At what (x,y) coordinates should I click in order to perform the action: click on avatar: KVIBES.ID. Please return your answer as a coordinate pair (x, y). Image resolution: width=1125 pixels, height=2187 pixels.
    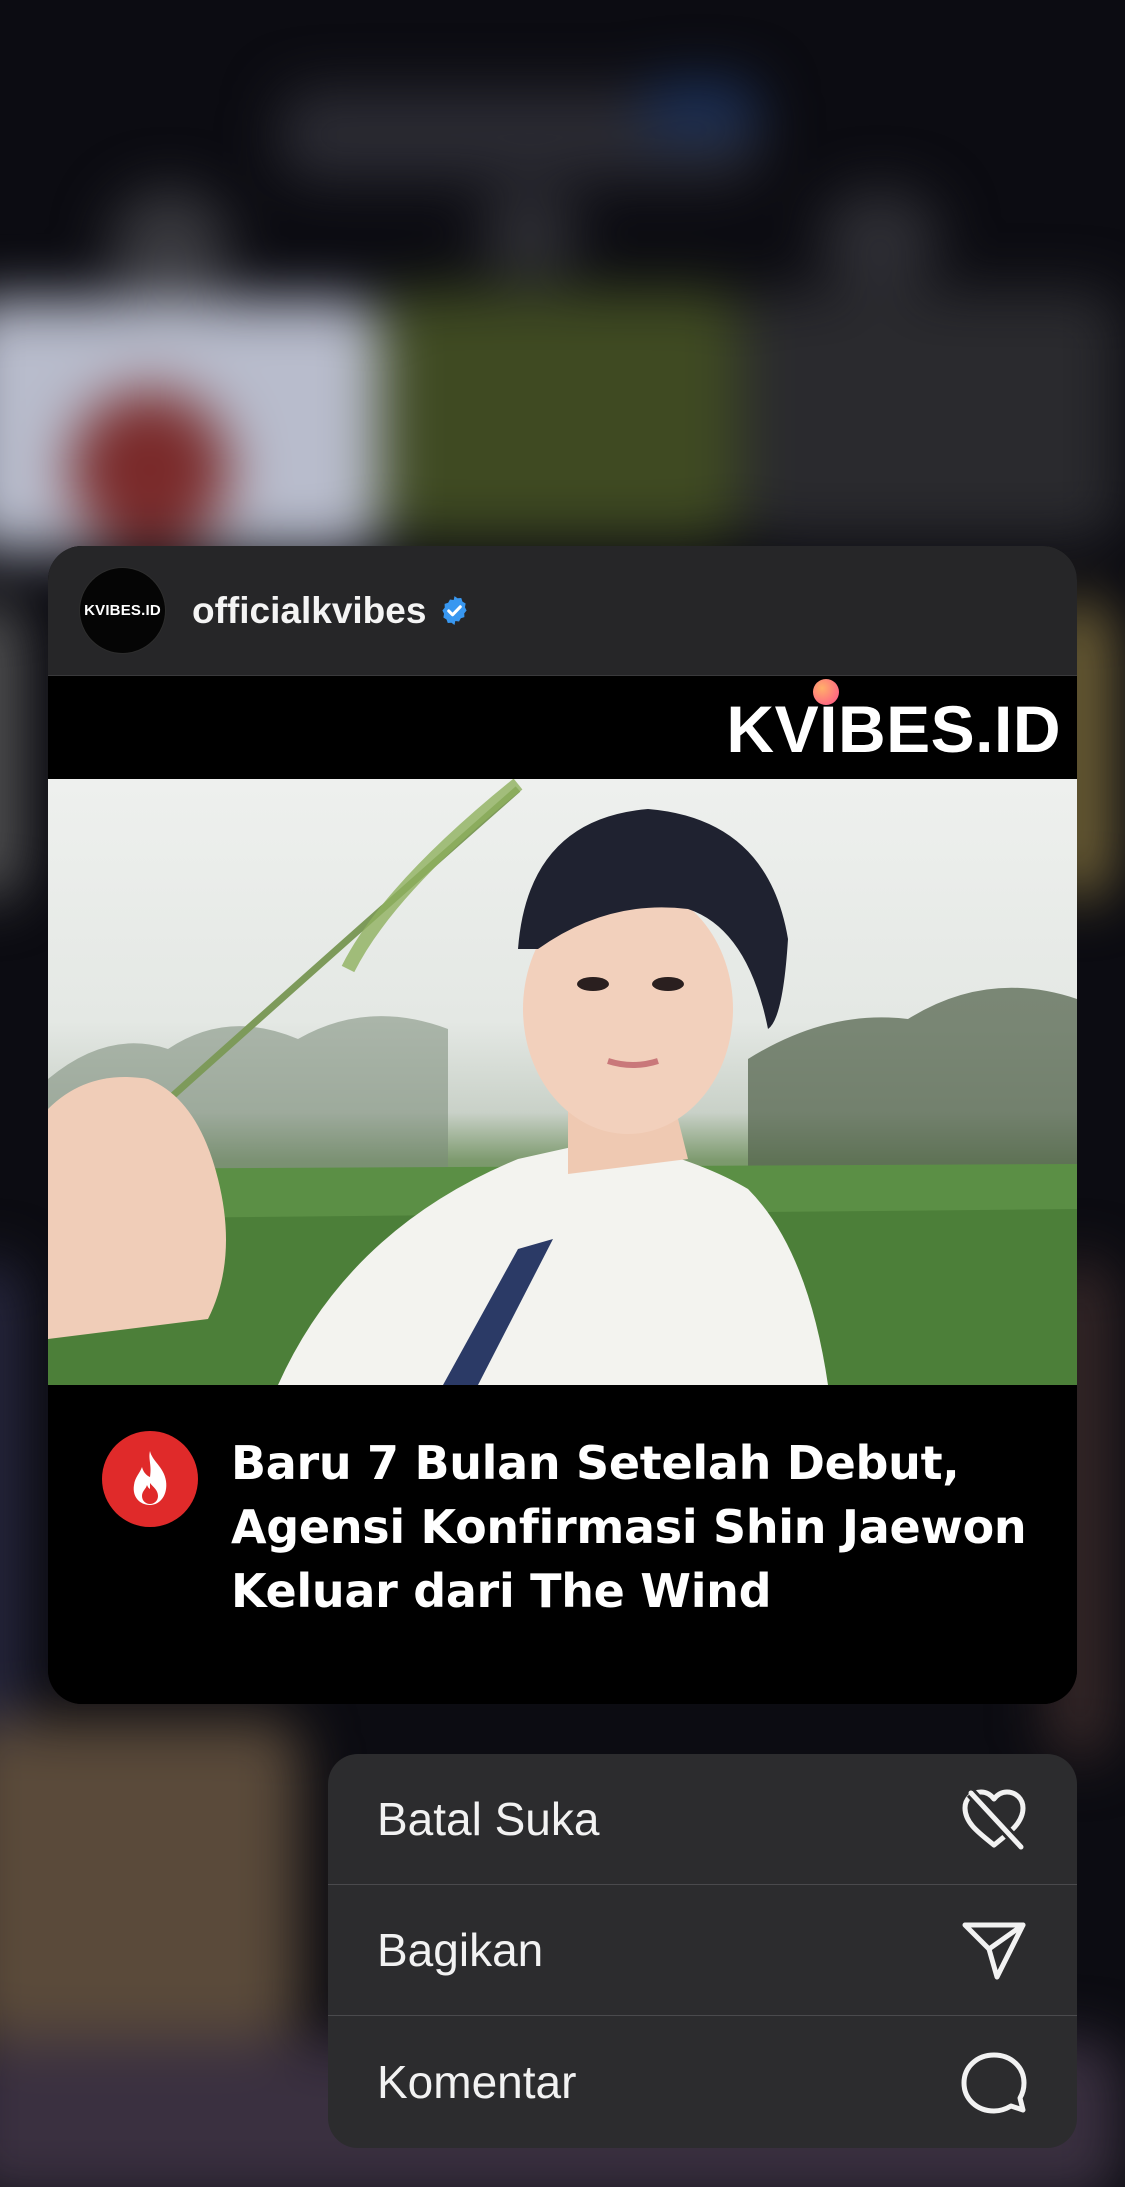
    Looking at the image, I should click on (122, 610).